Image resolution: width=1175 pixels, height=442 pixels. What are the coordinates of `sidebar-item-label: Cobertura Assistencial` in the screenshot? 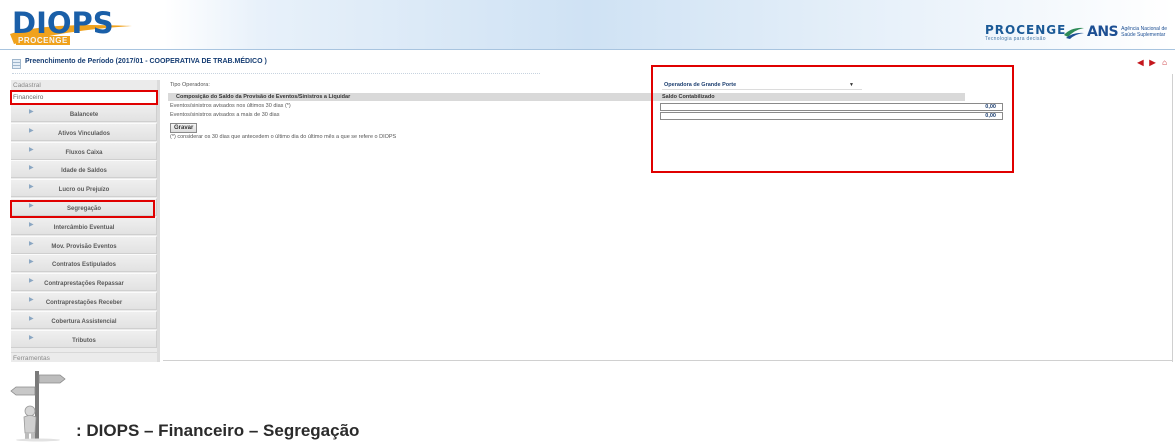 It's located at (84, 321).